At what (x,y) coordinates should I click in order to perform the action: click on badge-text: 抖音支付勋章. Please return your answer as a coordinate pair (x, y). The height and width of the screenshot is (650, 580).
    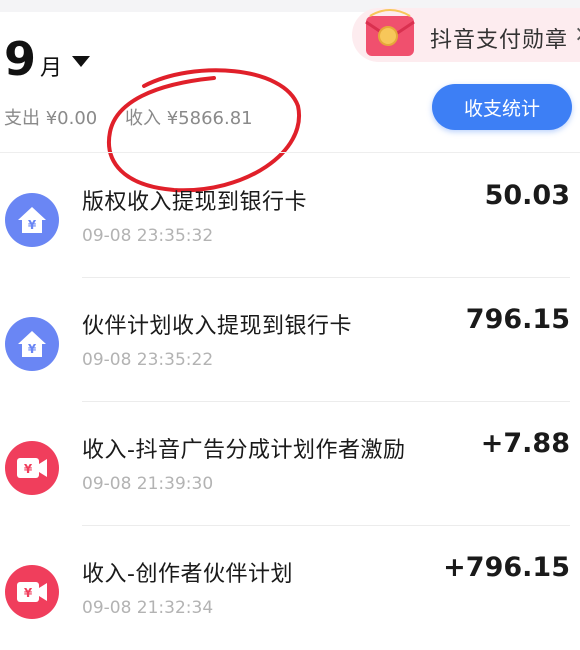
    Looking at the image, I should click on (499, 40).